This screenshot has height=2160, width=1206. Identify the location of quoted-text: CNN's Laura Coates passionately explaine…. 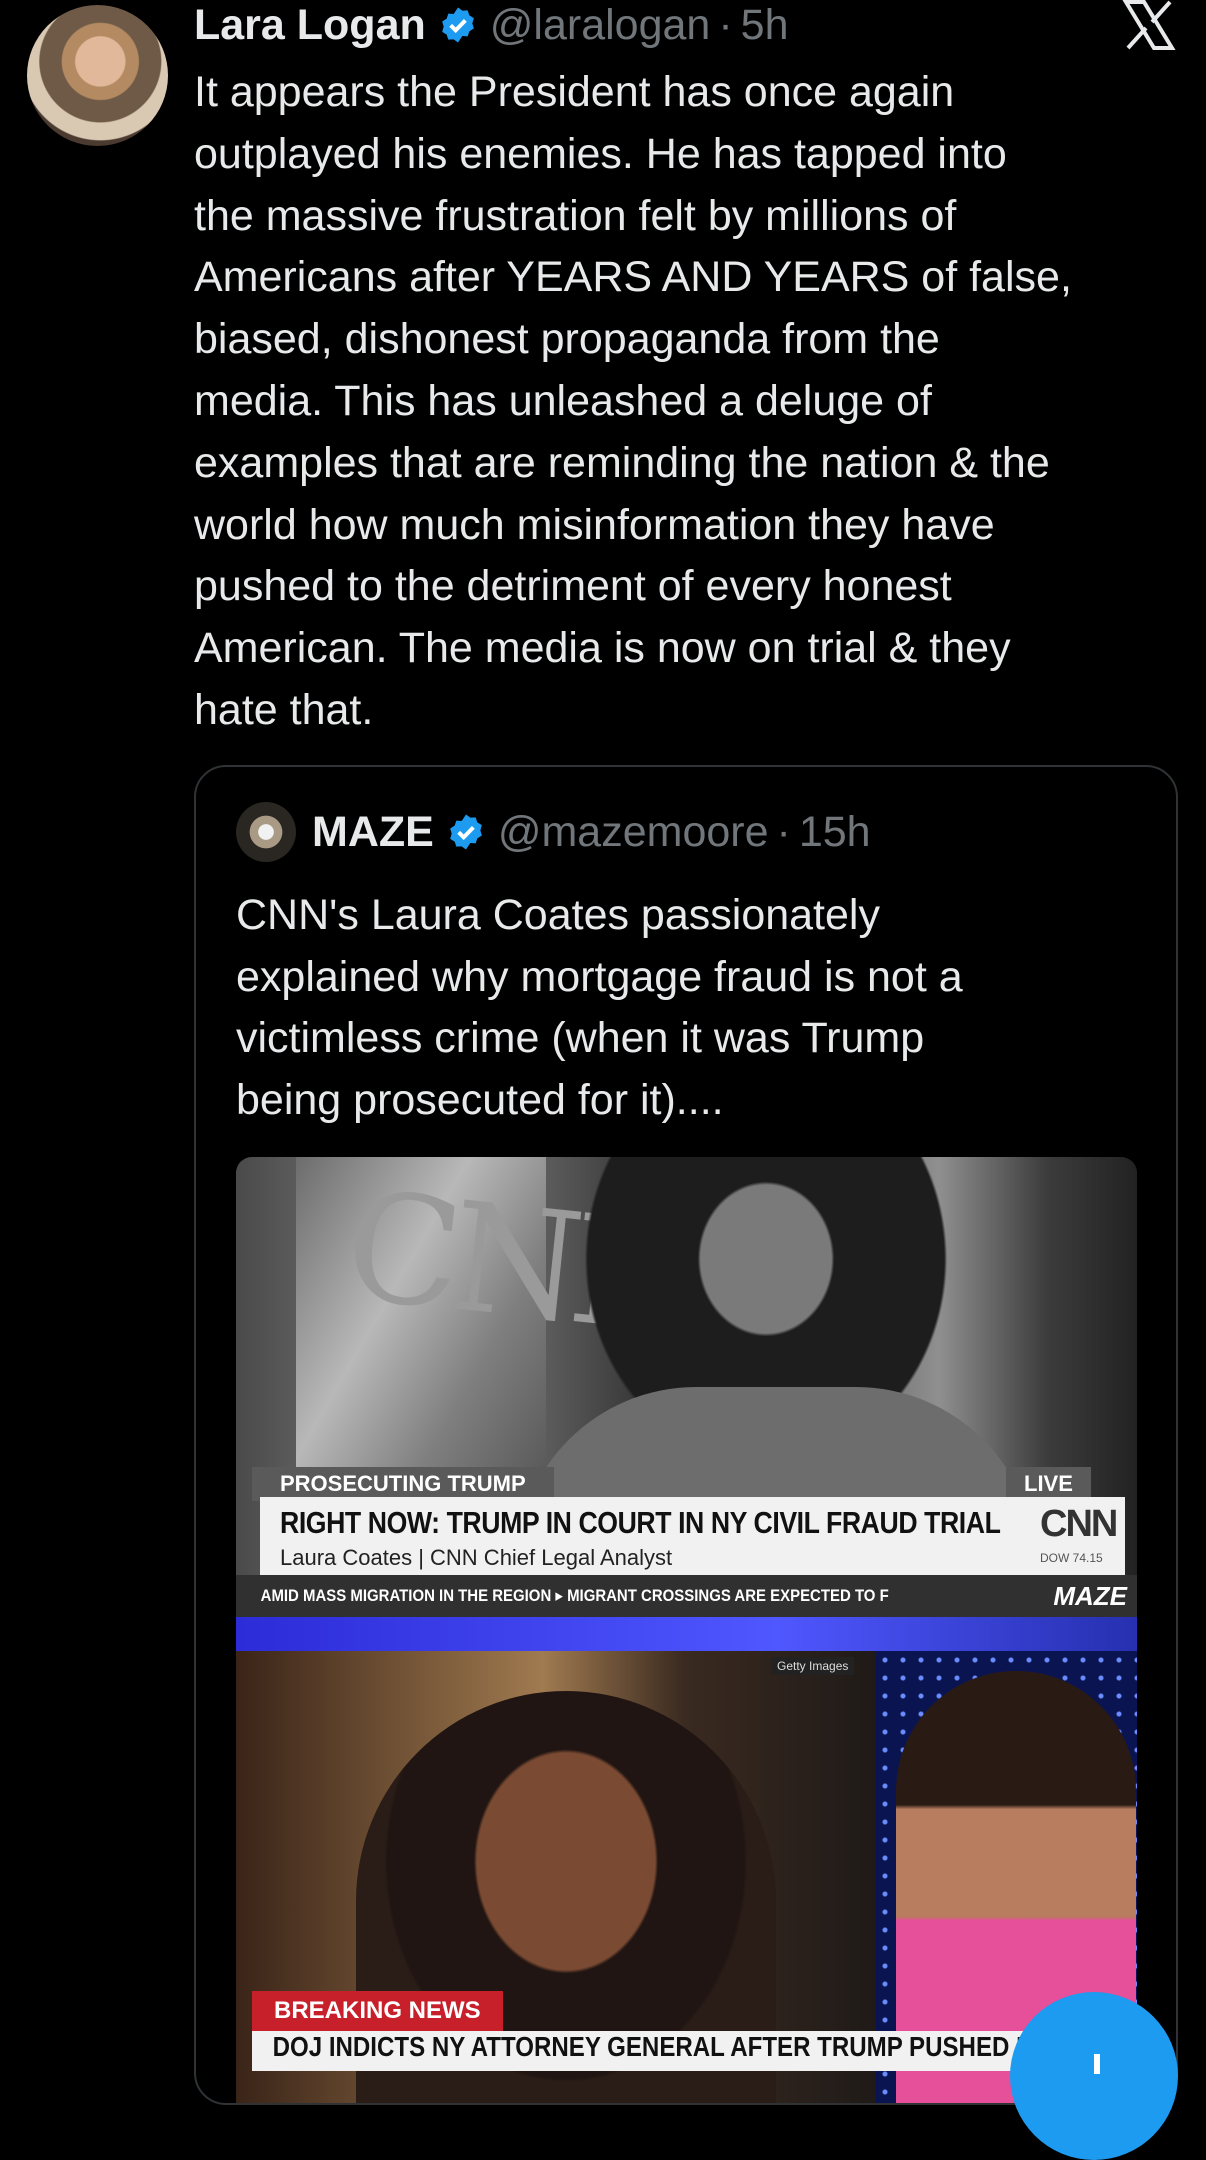
(599, 1007).